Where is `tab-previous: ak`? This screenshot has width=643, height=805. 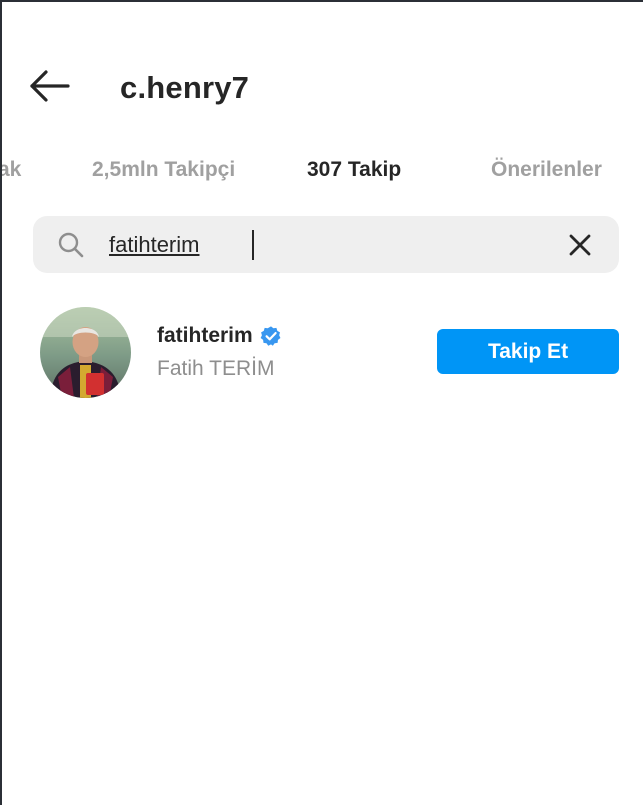 tab-previous: ak is located at coordinates (11, 170).